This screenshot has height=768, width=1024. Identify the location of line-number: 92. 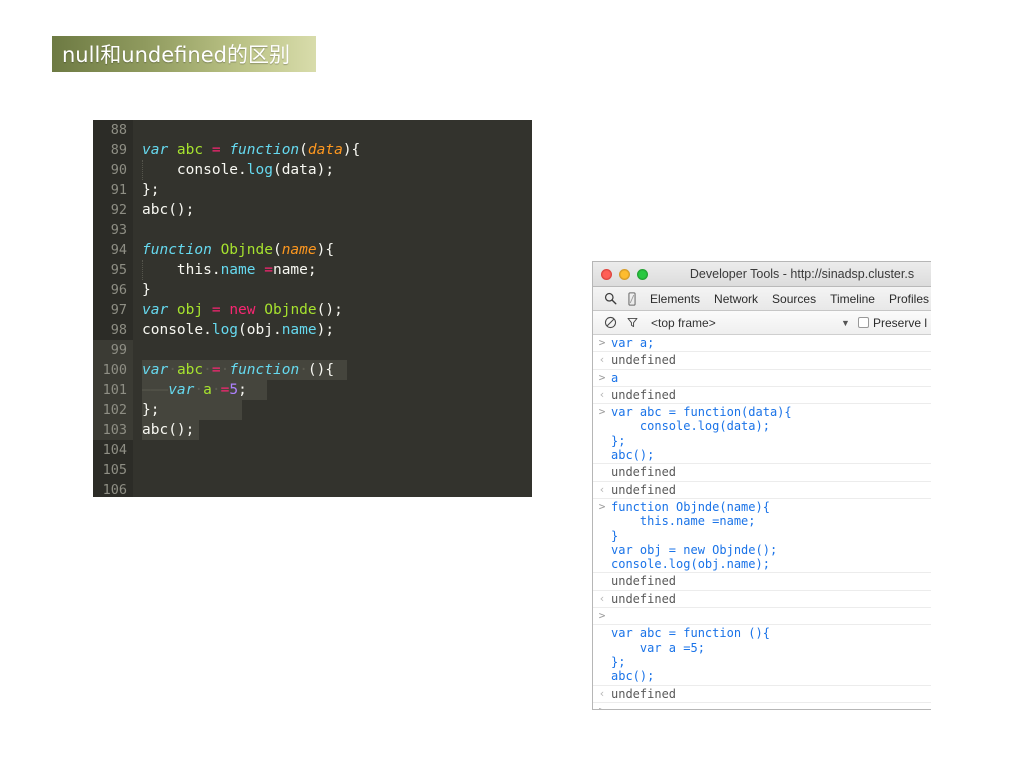
(113, 210).